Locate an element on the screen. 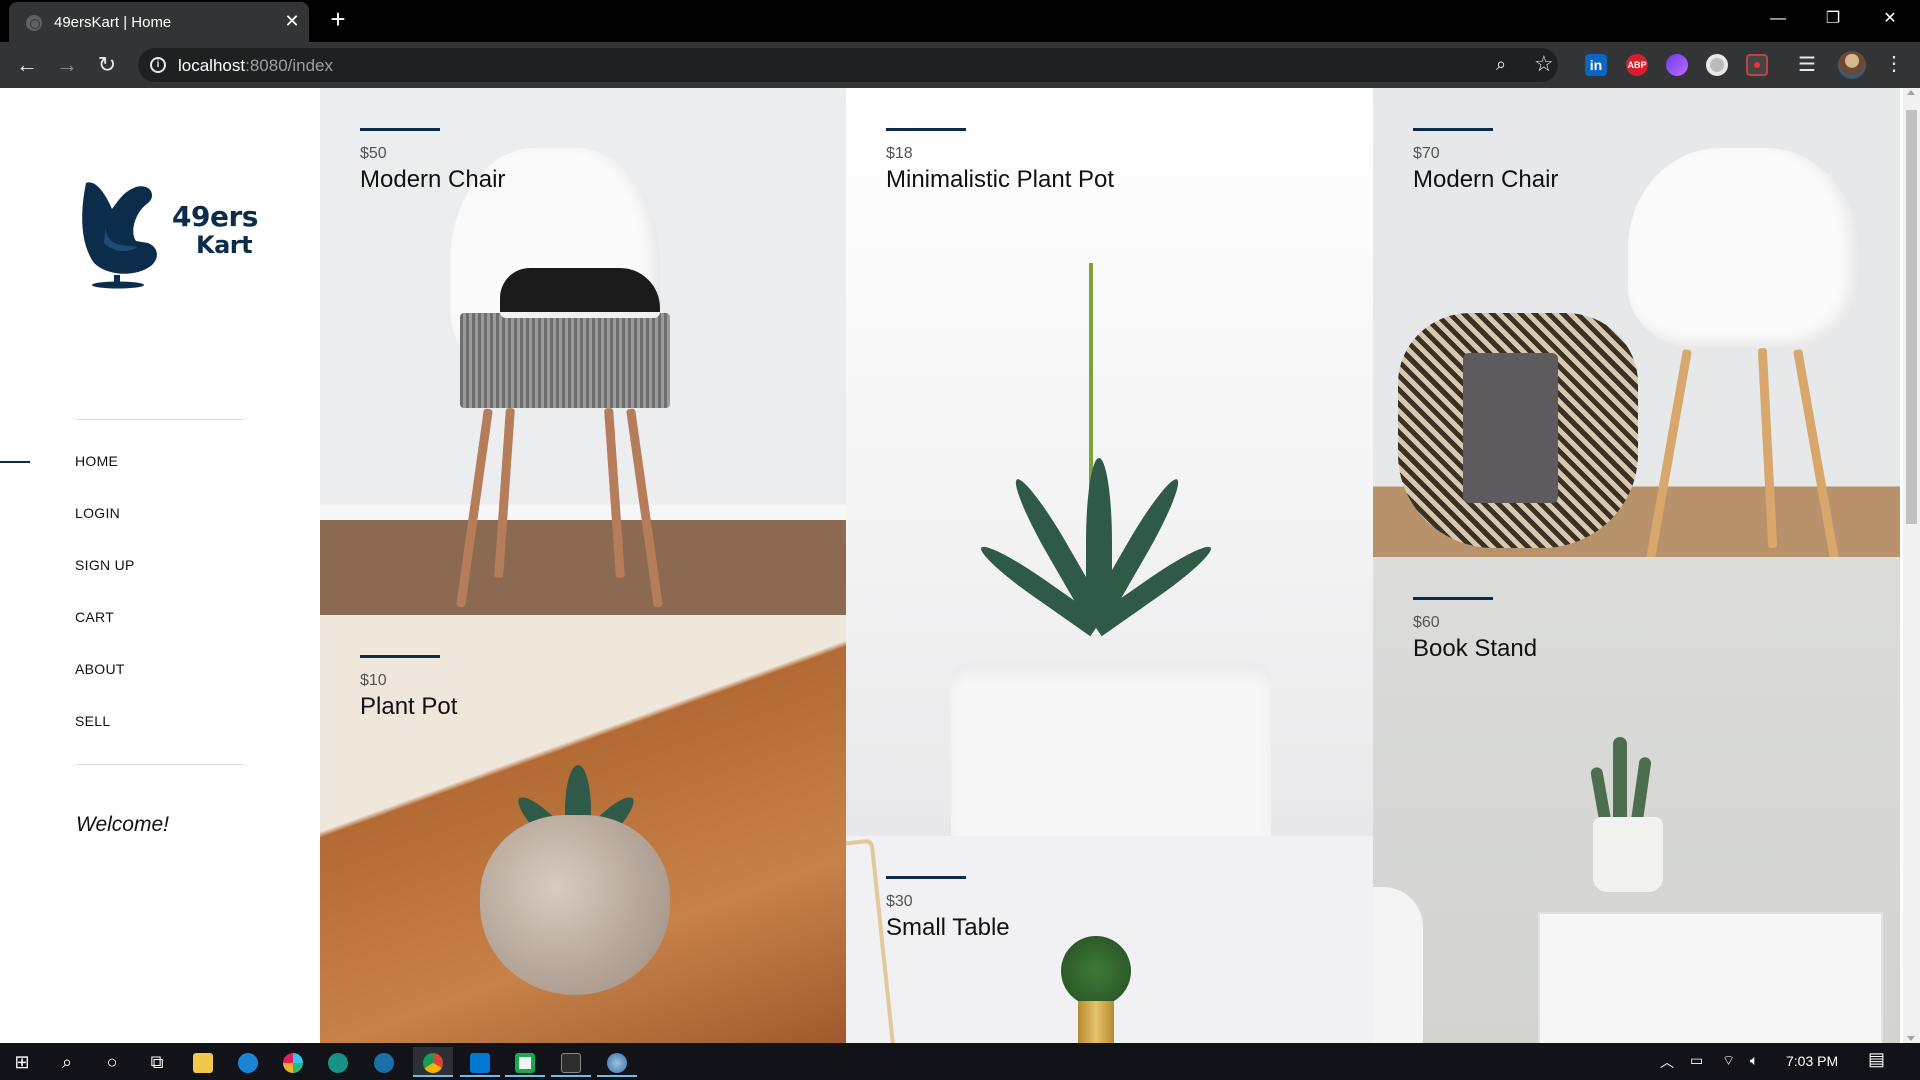  pen-icon is located at coordinates (1677, 65).